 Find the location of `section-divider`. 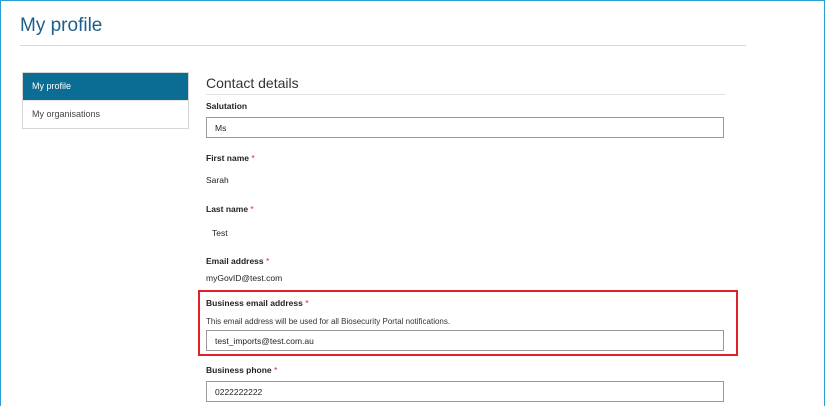

section-divider is located at coordinates (466, 94).